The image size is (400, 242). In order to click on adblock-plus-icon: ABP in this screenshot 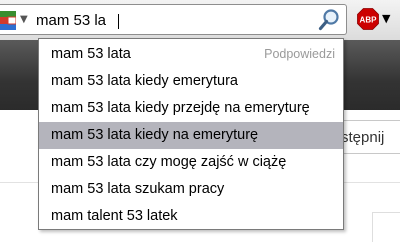, I will do `click(368, 19)`.